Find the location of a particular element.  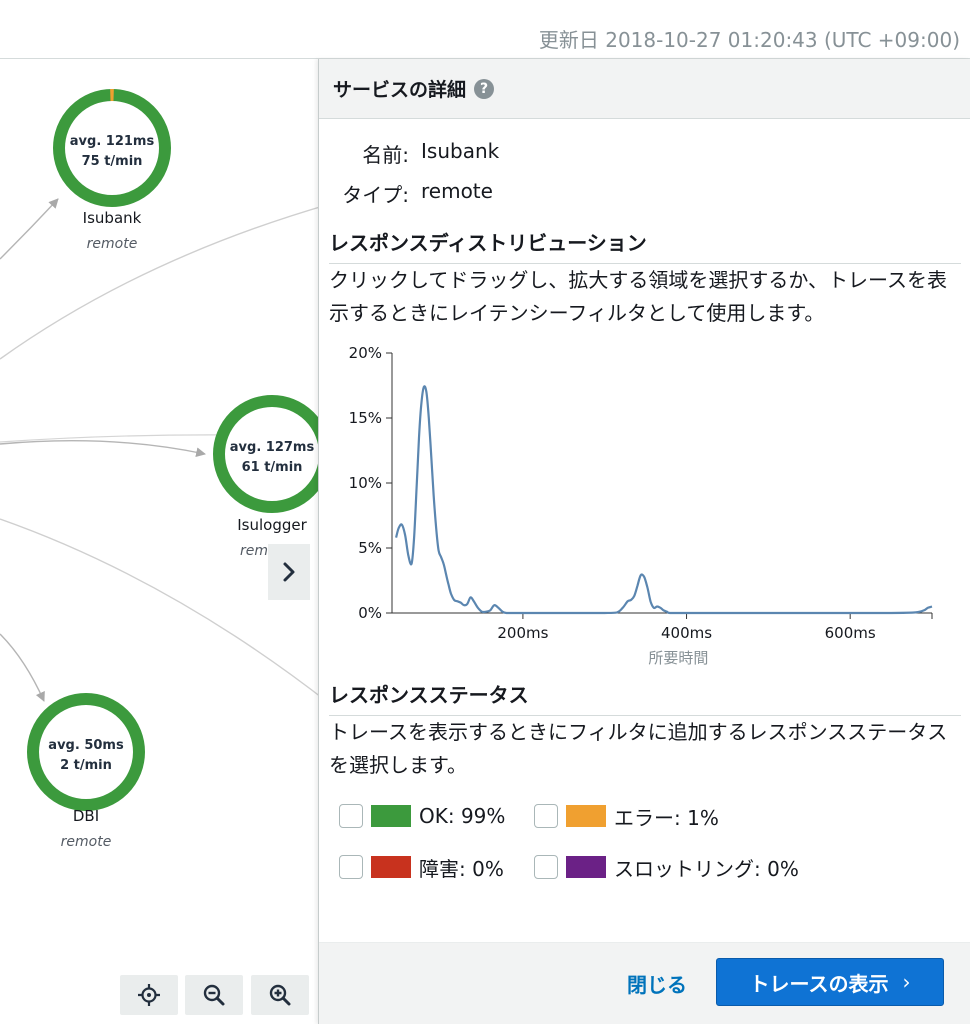

zoom-out-button is located at coordinates (214, 995).